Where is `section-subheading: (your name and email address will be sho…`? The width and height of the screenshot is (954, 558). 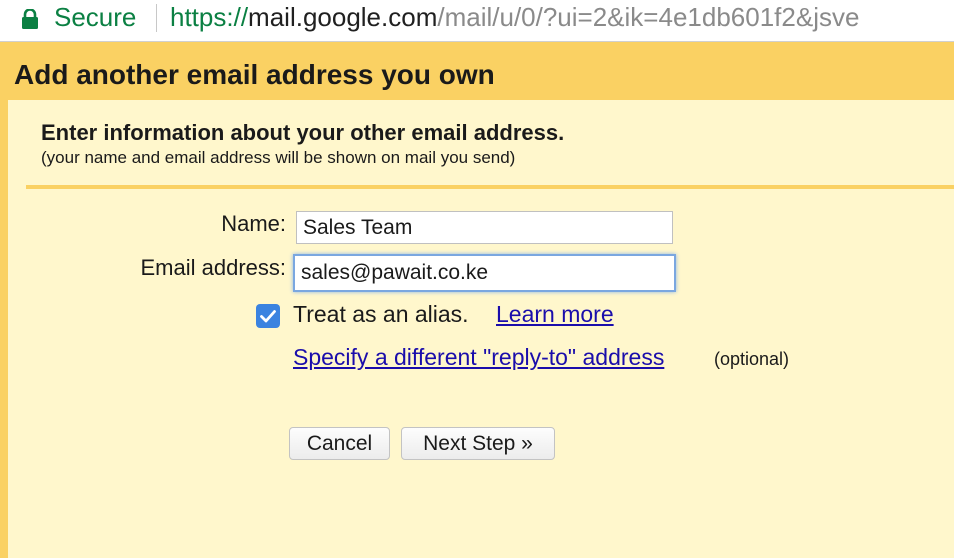
section-subheading: (your name and email address will be sho… is located at coordinates (278, 157).